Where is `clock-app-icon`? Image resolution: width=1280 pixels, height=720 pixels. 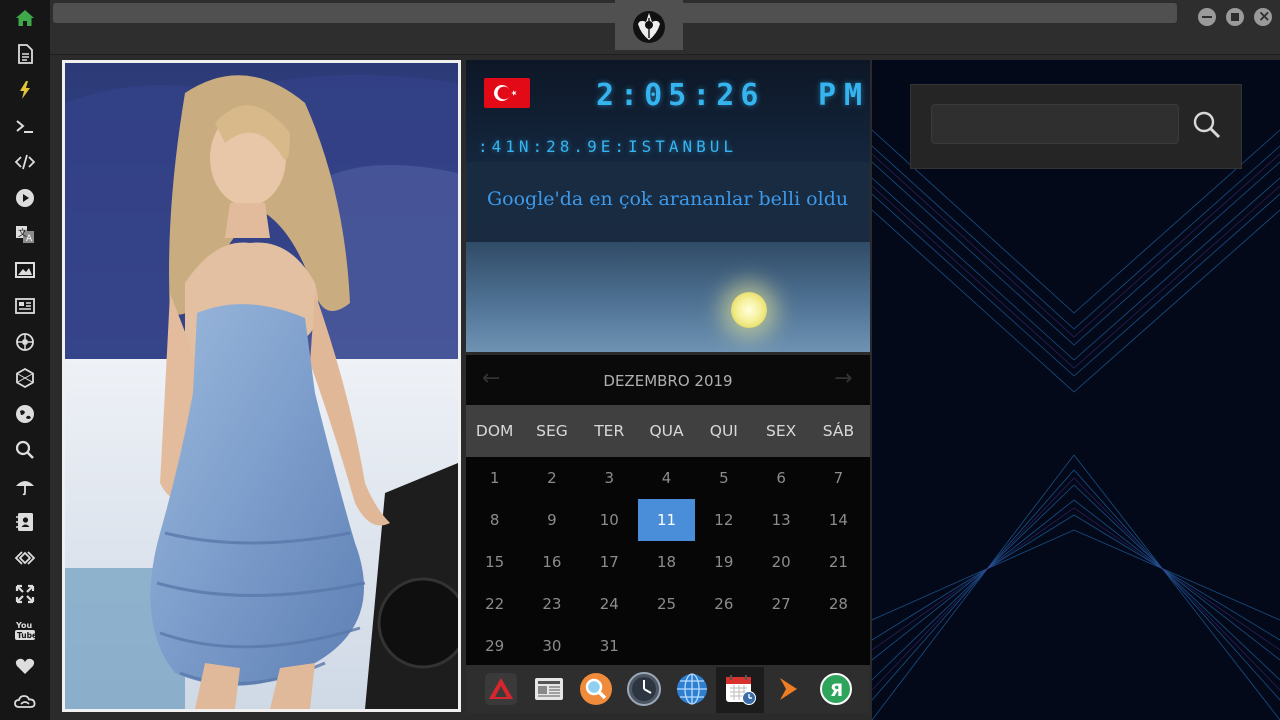 clock-app-icon is located at coordinates (644, 689).